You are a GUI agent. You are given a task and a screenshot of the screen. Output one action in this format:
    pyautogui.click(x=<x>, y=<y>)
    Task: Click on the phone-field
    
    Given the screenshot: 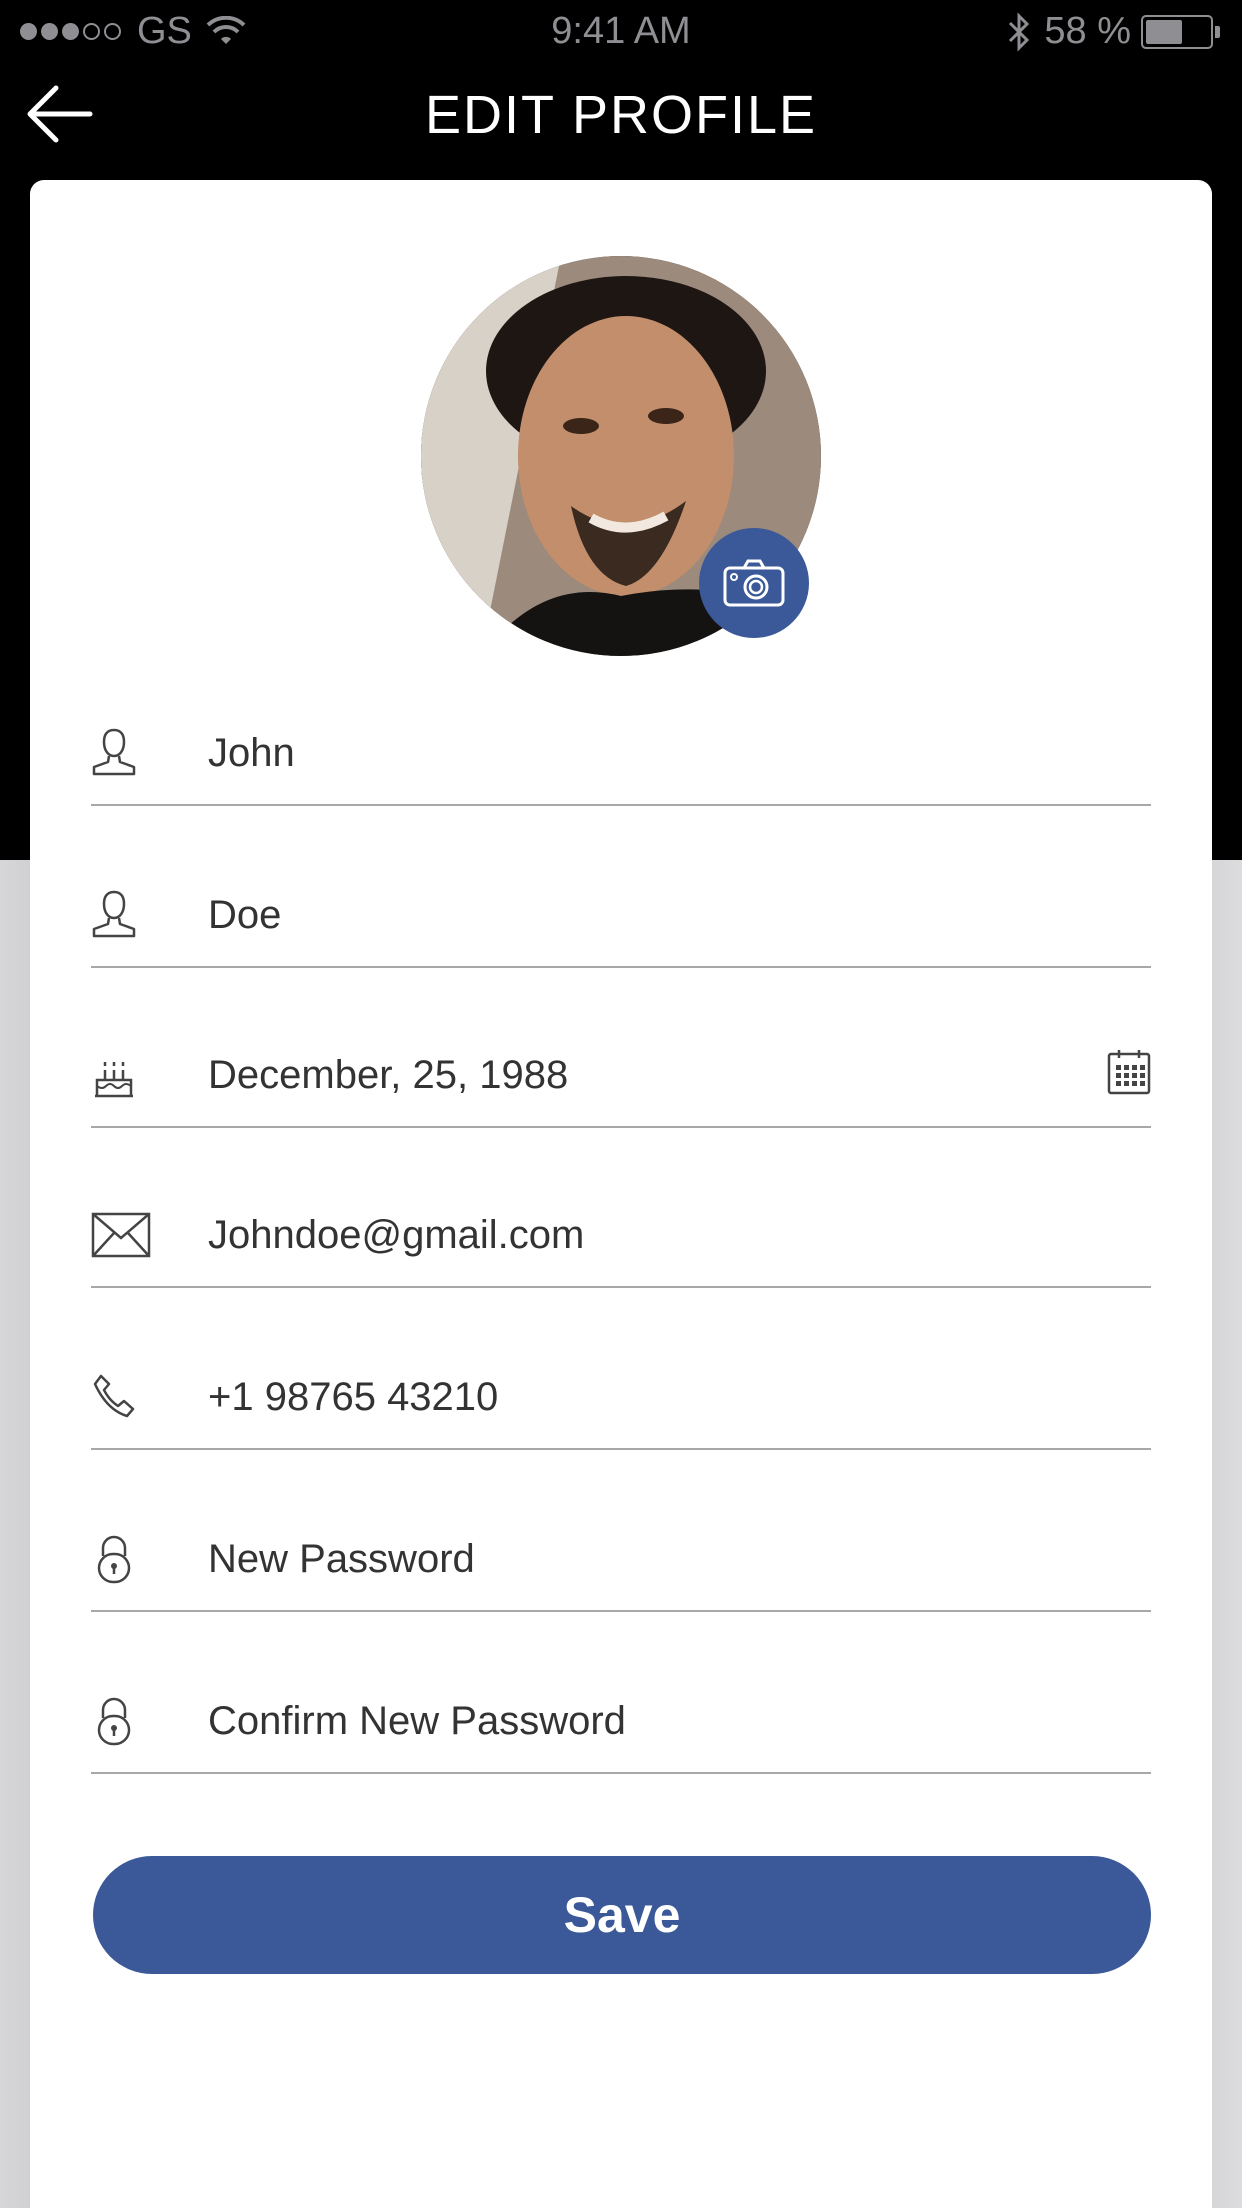 What is the action you would take?
    pyautogui.click(x=621, y=1400)
    